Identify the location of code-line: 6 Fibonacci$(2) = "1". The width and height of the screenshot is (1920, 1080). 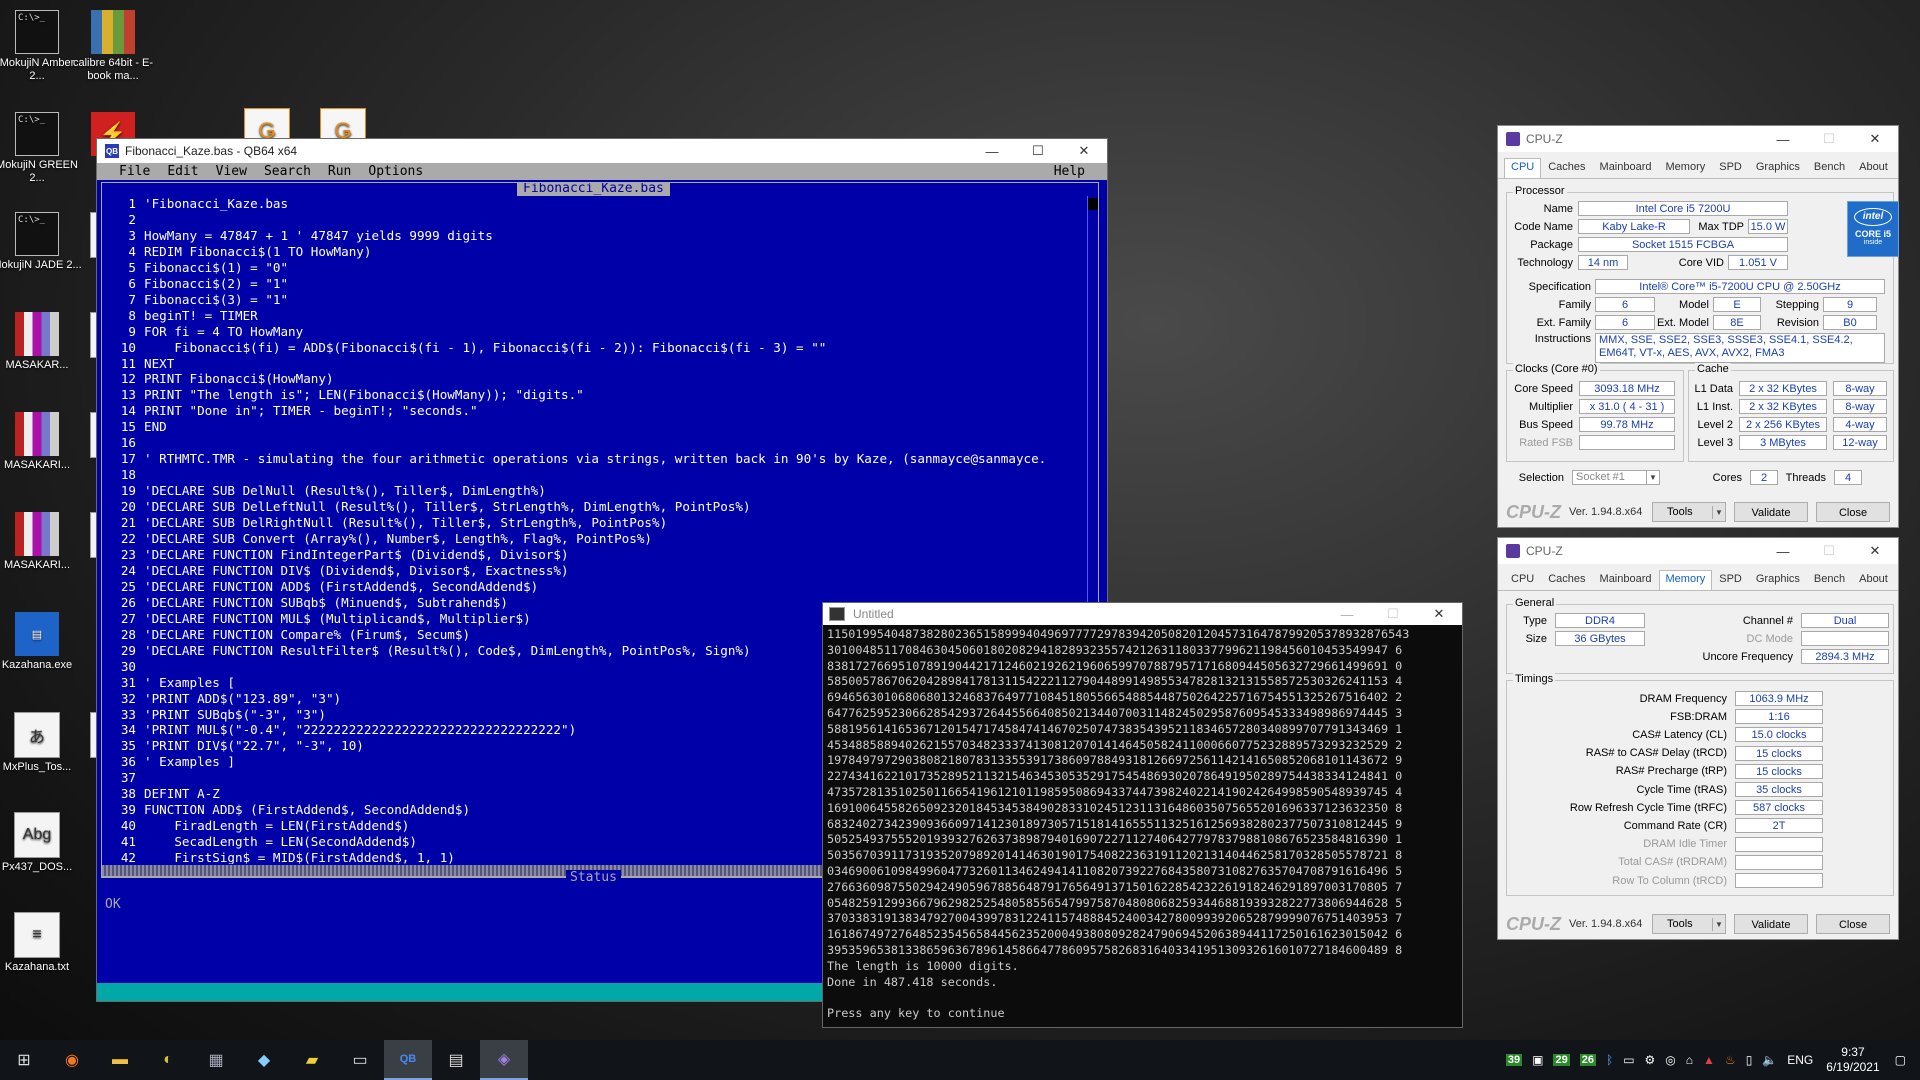
(594, 284).